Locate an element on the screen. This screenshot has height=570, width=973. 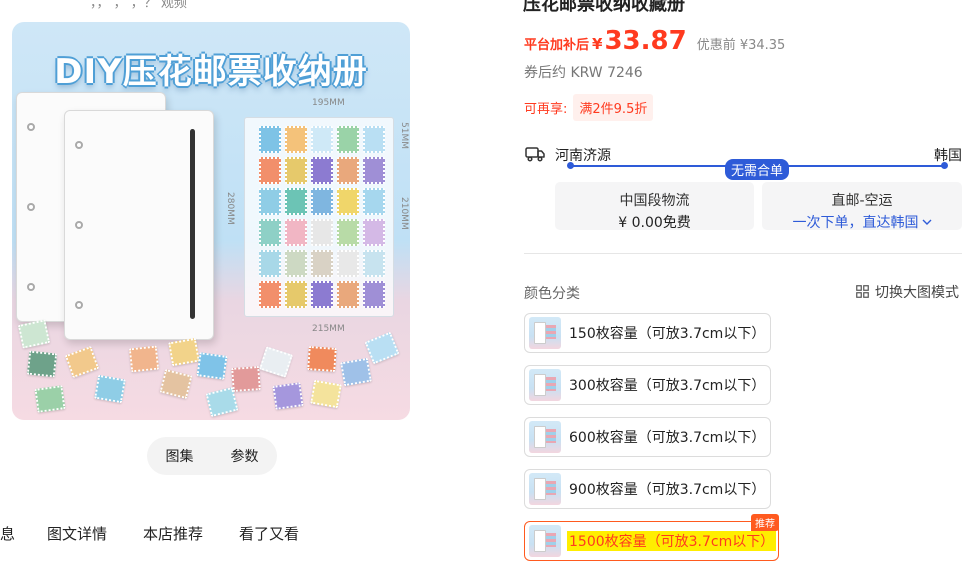
sku-option-900: 900枚容量（可放3.7cm以下） is located at coordinates (647, 489).